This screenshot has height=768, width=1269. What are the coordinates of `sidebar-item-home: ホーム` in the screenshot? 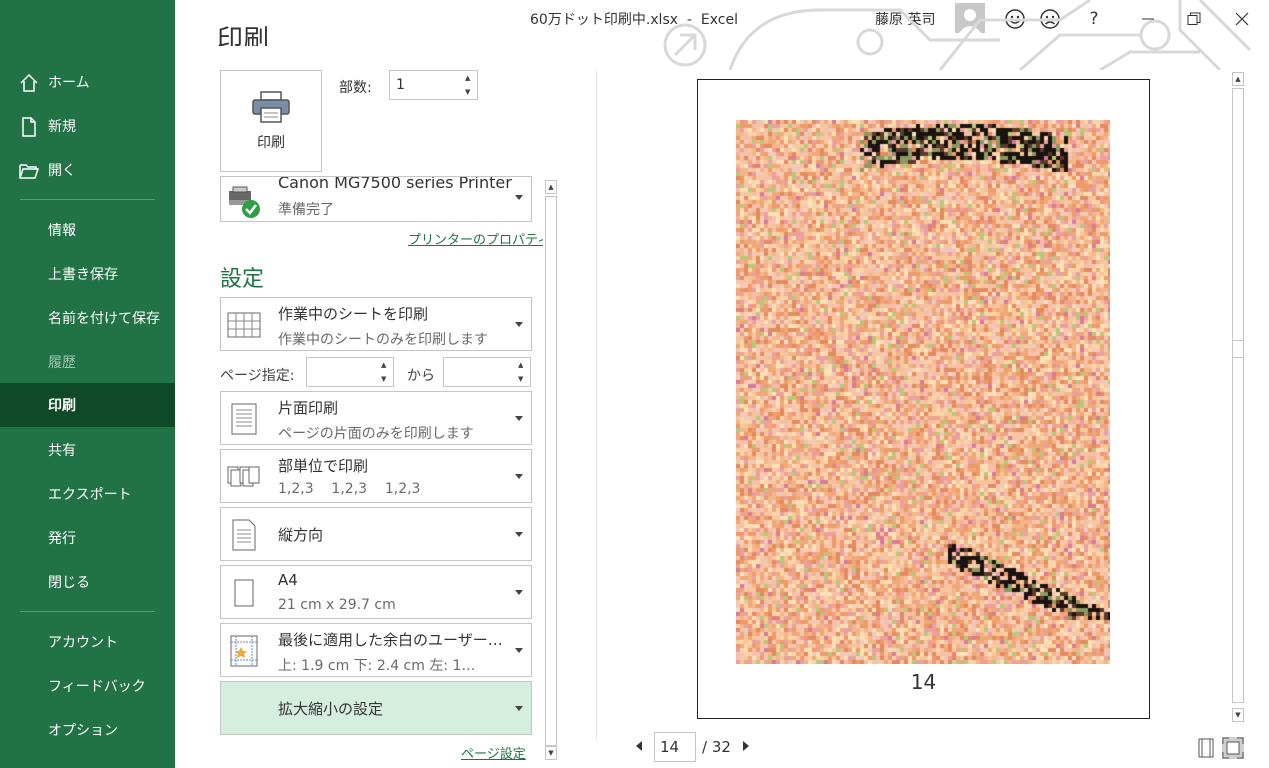 It's located at (87, 82).